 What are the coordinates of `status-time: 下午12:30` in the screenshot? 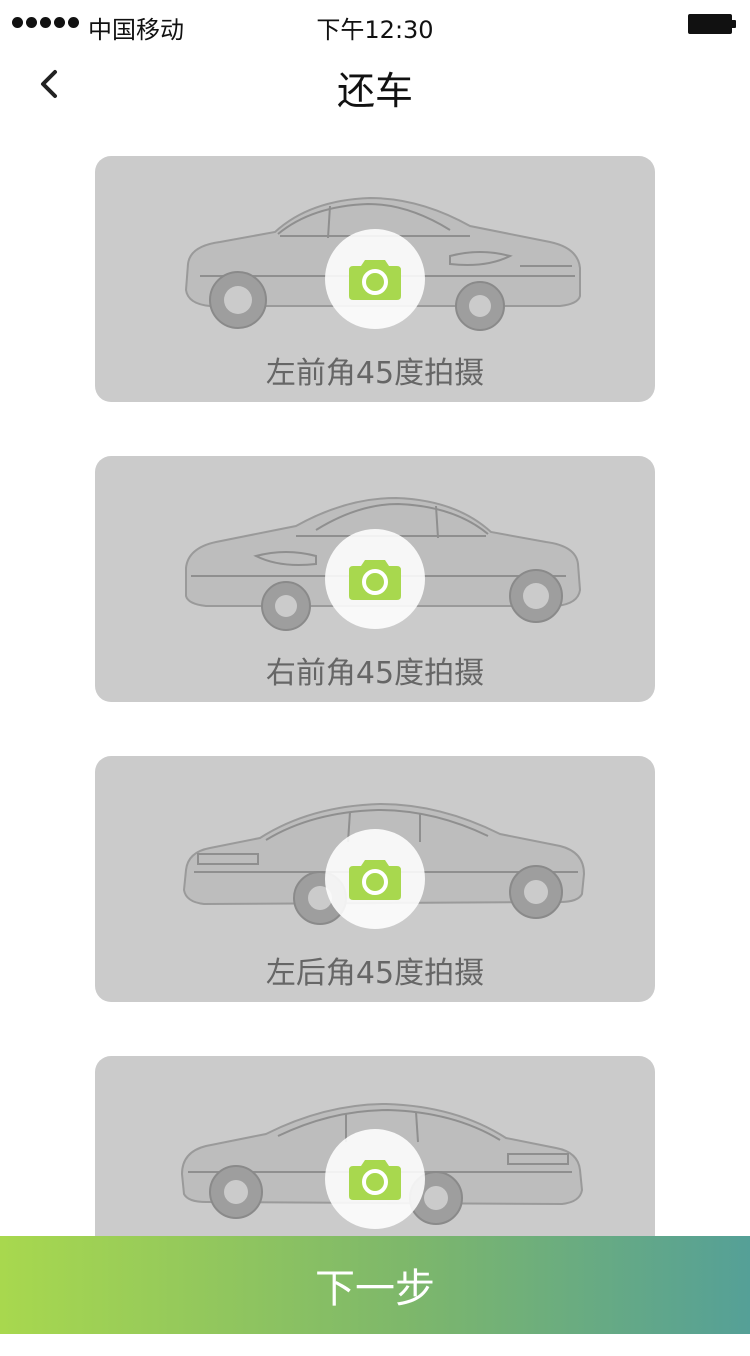 It's located at (375, 30).